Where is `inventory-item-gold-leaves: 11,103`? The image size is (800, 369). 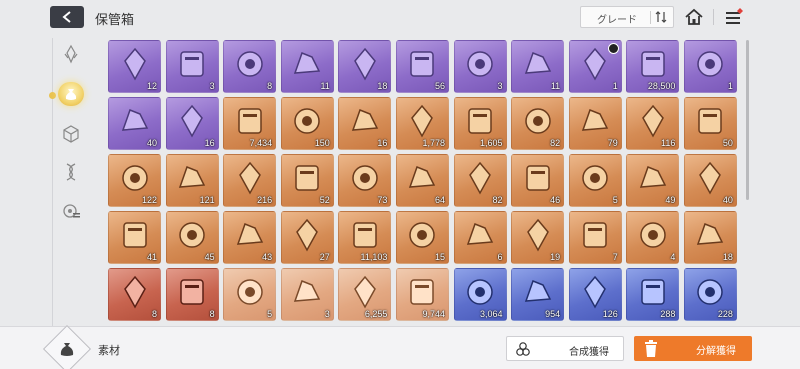 inventory-item-gold-leaves: 11,103 is located at coordinates (365, 237).